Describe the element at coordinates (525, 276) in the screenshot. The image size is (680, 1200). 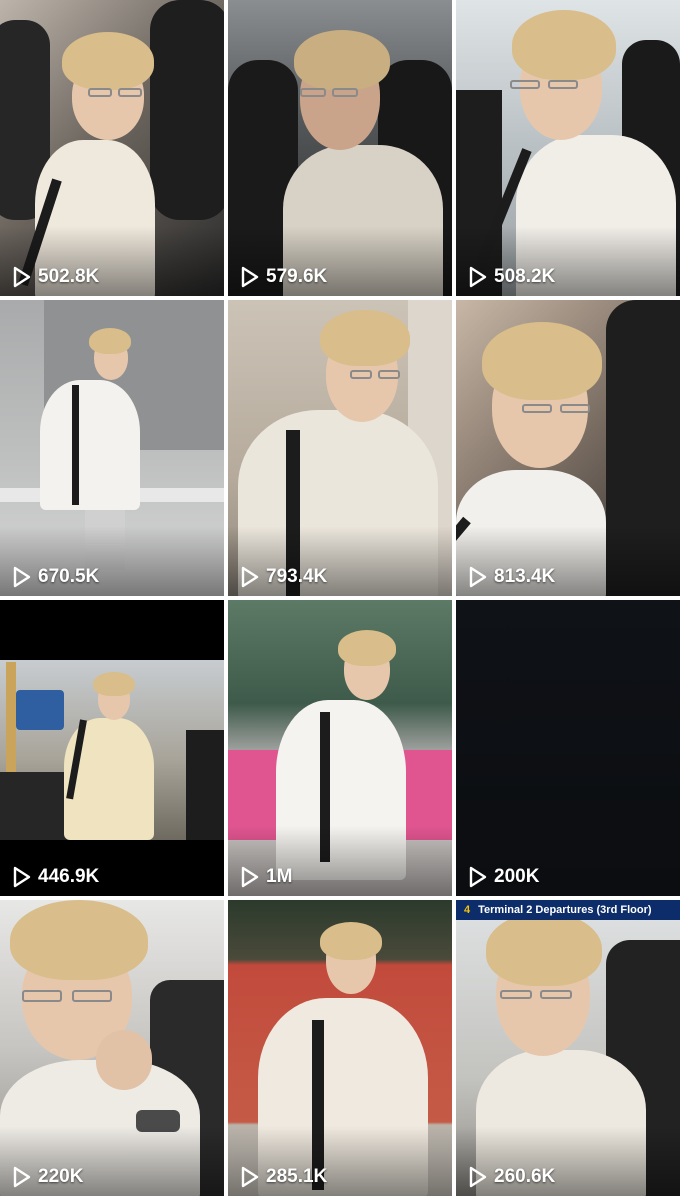
I see `view-count-label: 508.2K` at that location.